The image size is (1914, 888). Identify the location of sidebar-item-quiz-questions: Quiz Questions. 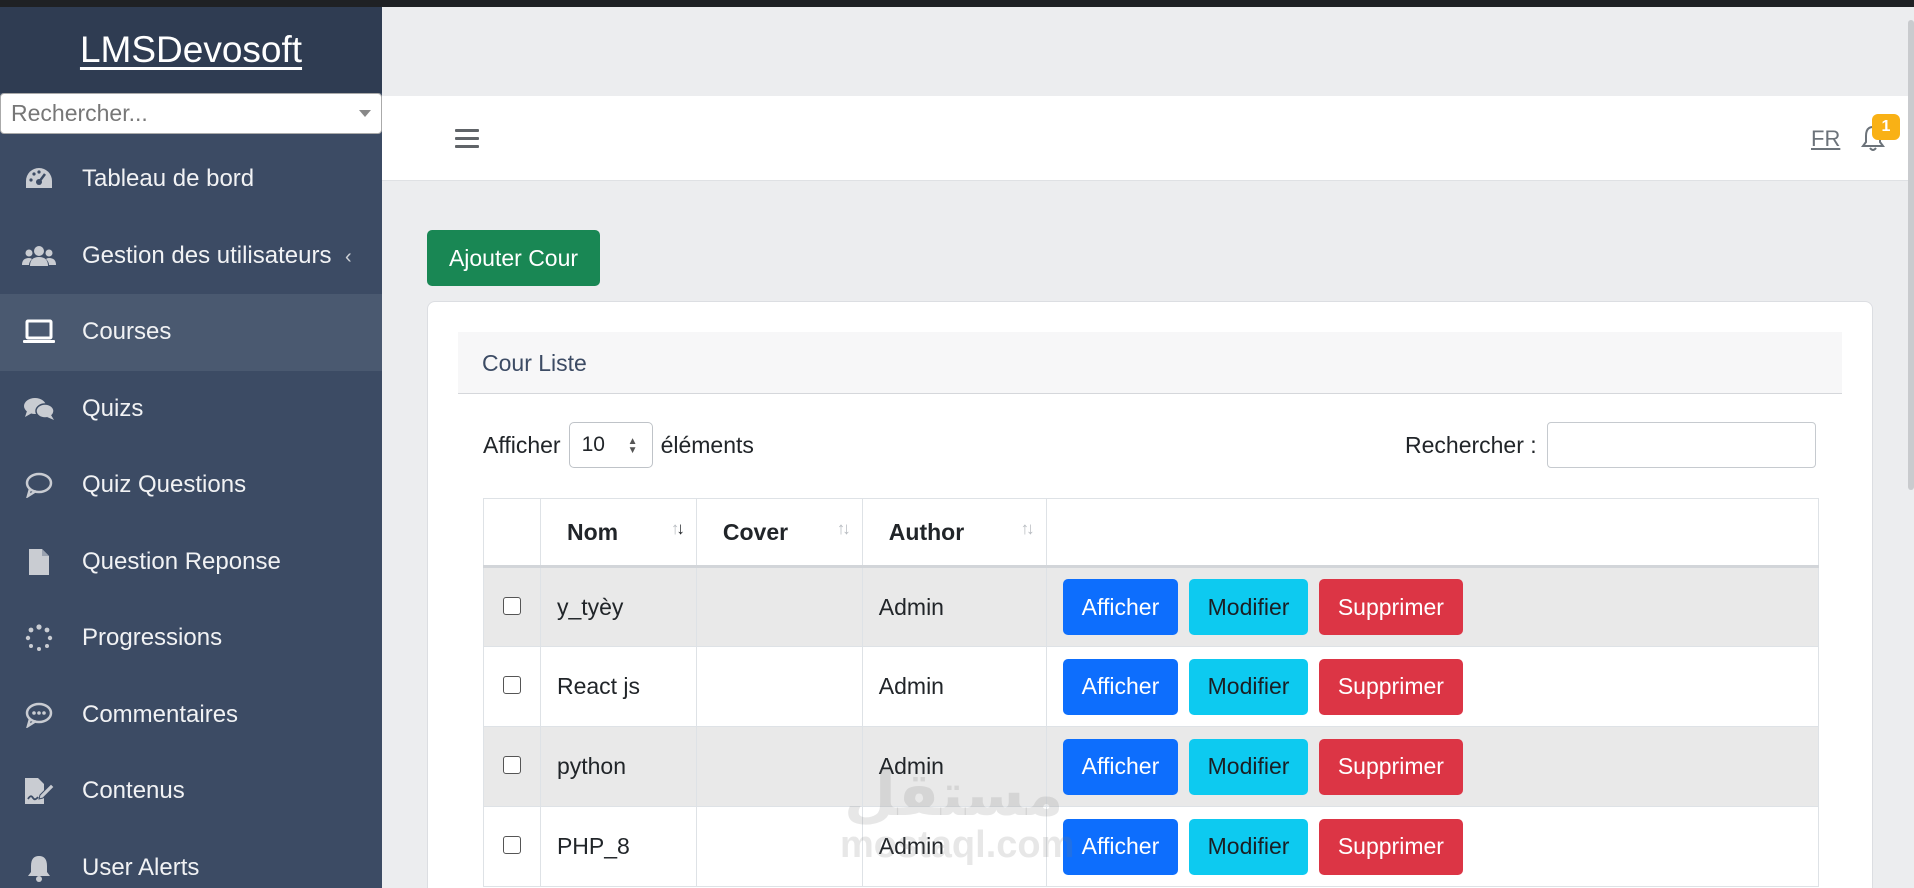
(191, 485).